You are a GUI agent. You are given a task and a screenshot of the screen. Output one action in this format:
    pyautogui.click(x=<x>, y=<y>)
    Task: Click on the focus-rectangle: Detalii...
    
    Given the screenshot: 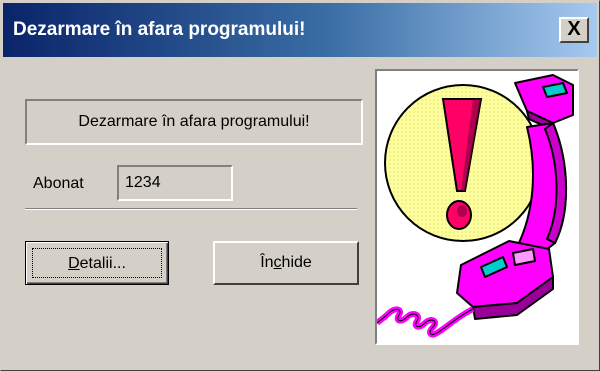 What is the action you would take?
    pyautogui.click(x=97, y=263)
    